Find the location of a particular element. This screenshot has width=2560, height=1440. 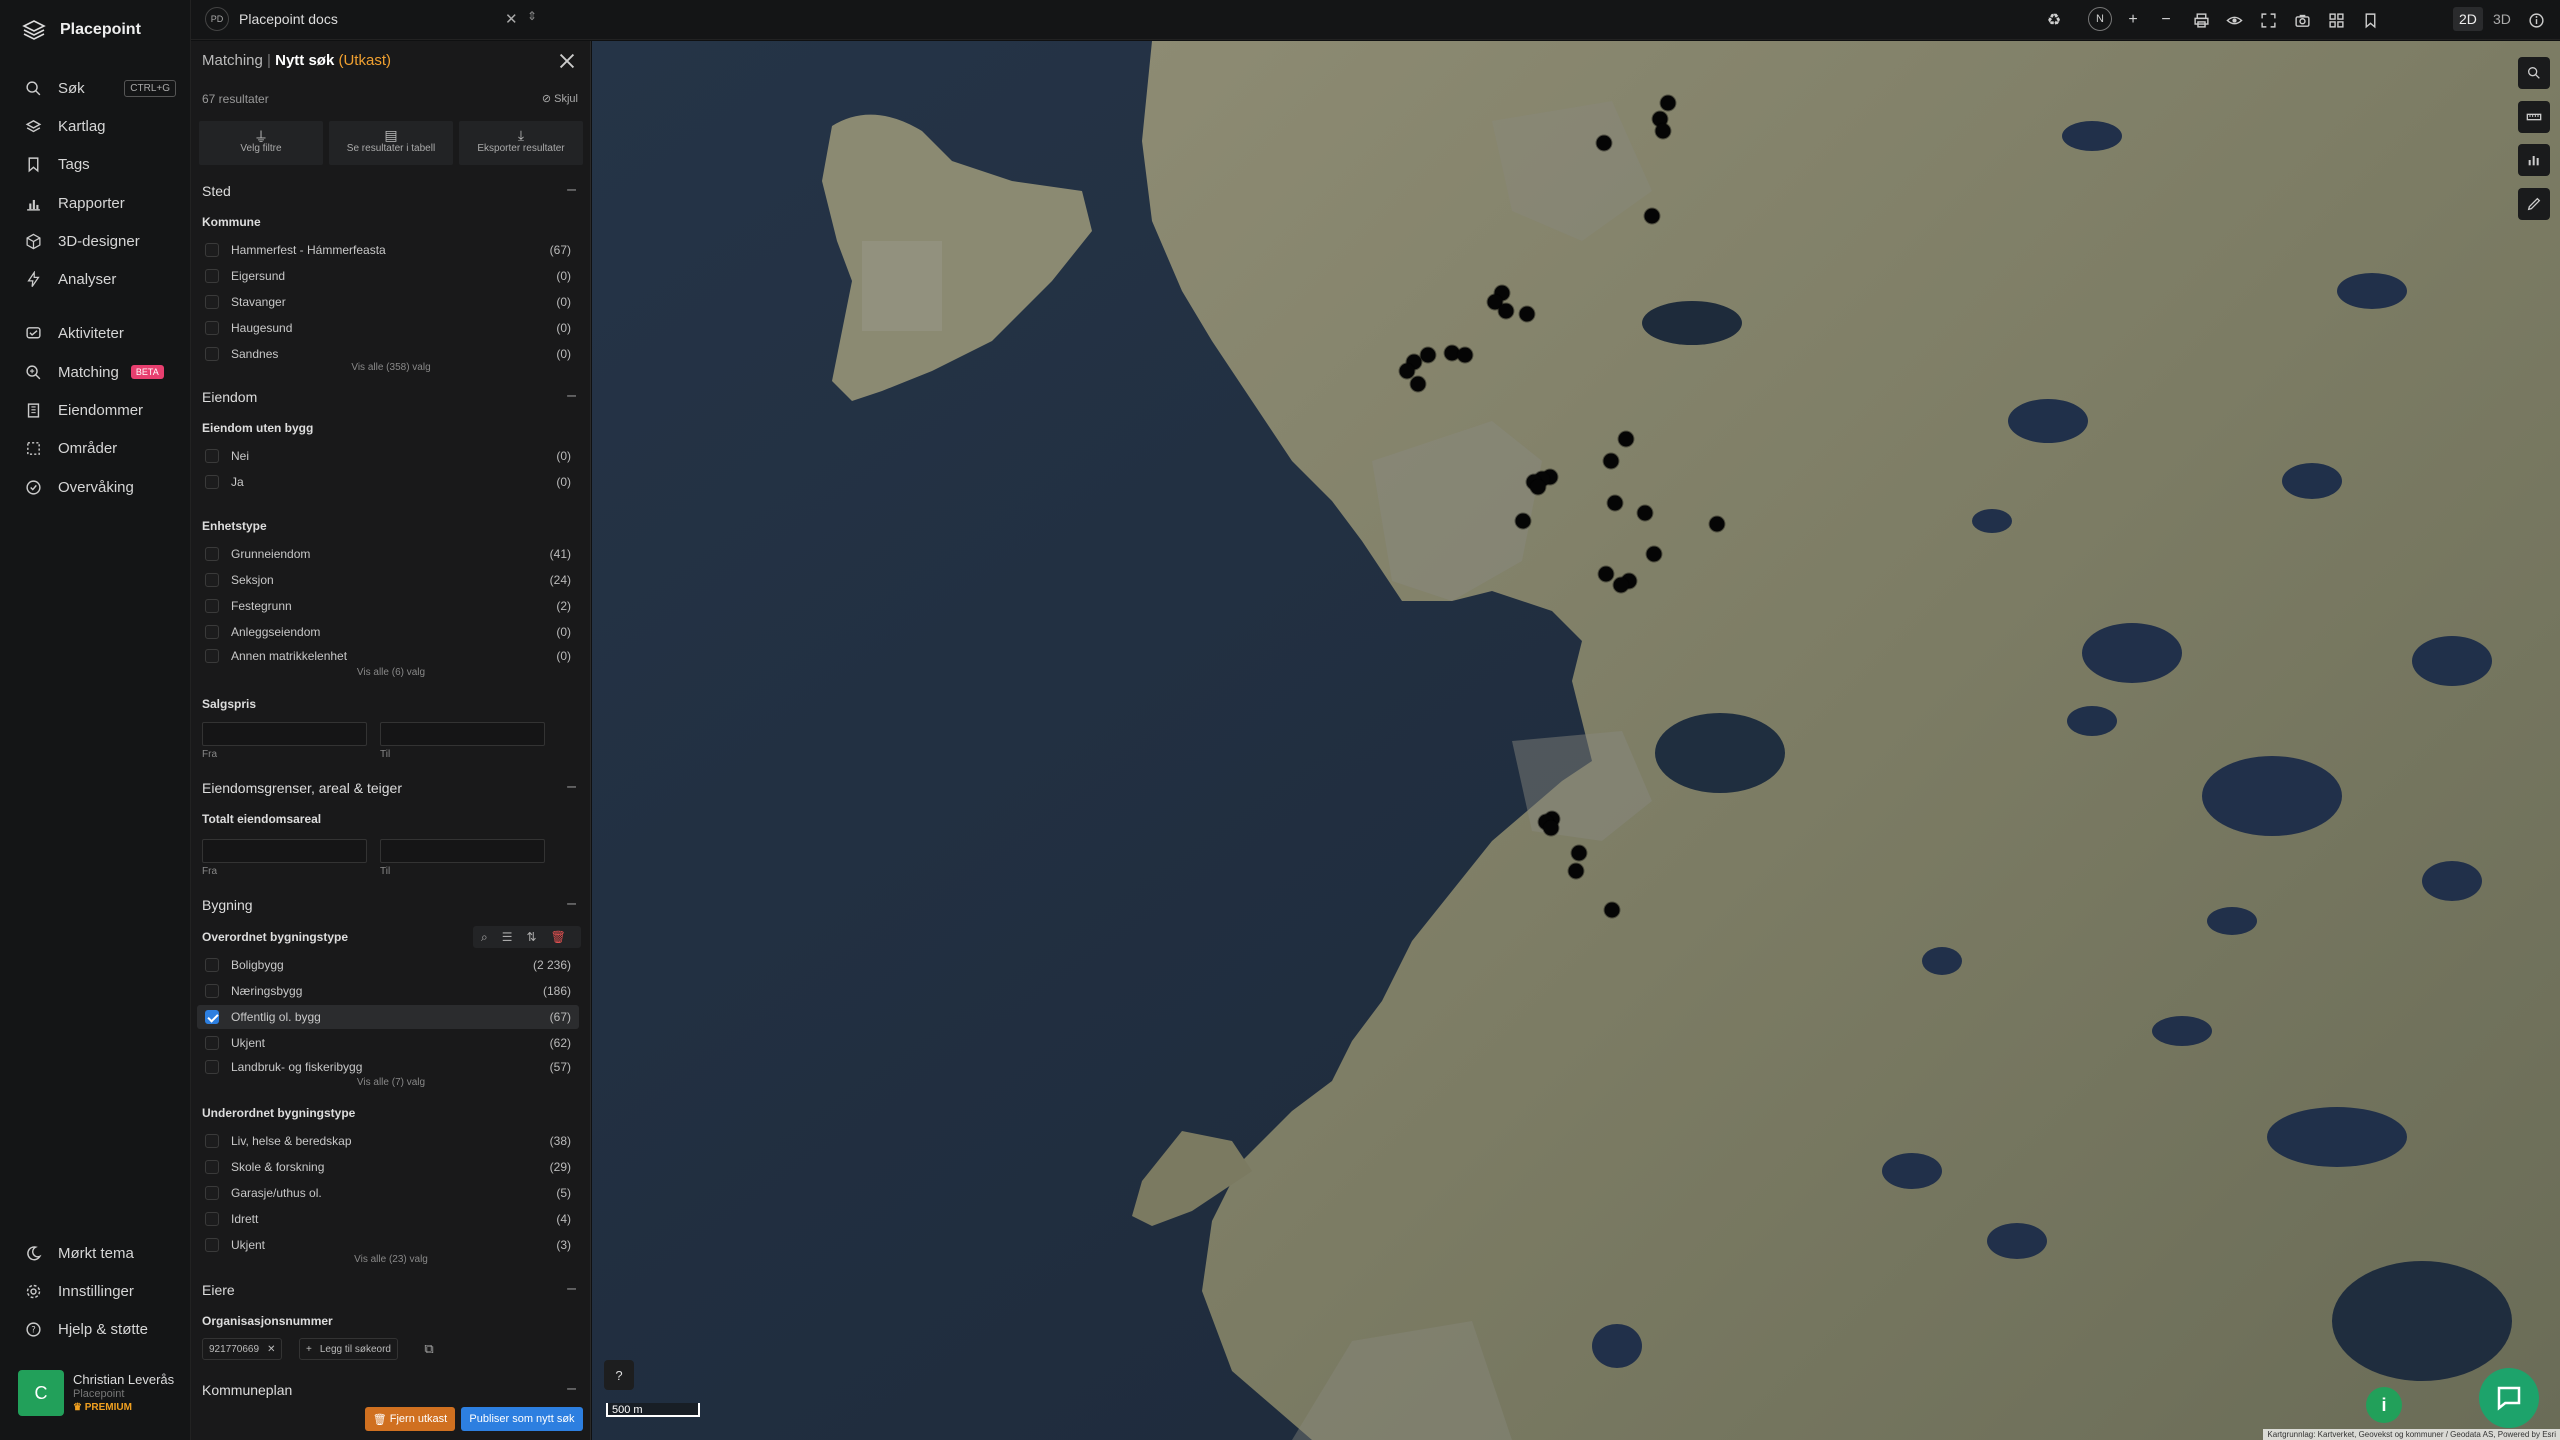

nav-item-3d-designer: 3D-designer is located at coordinates (95, 241).